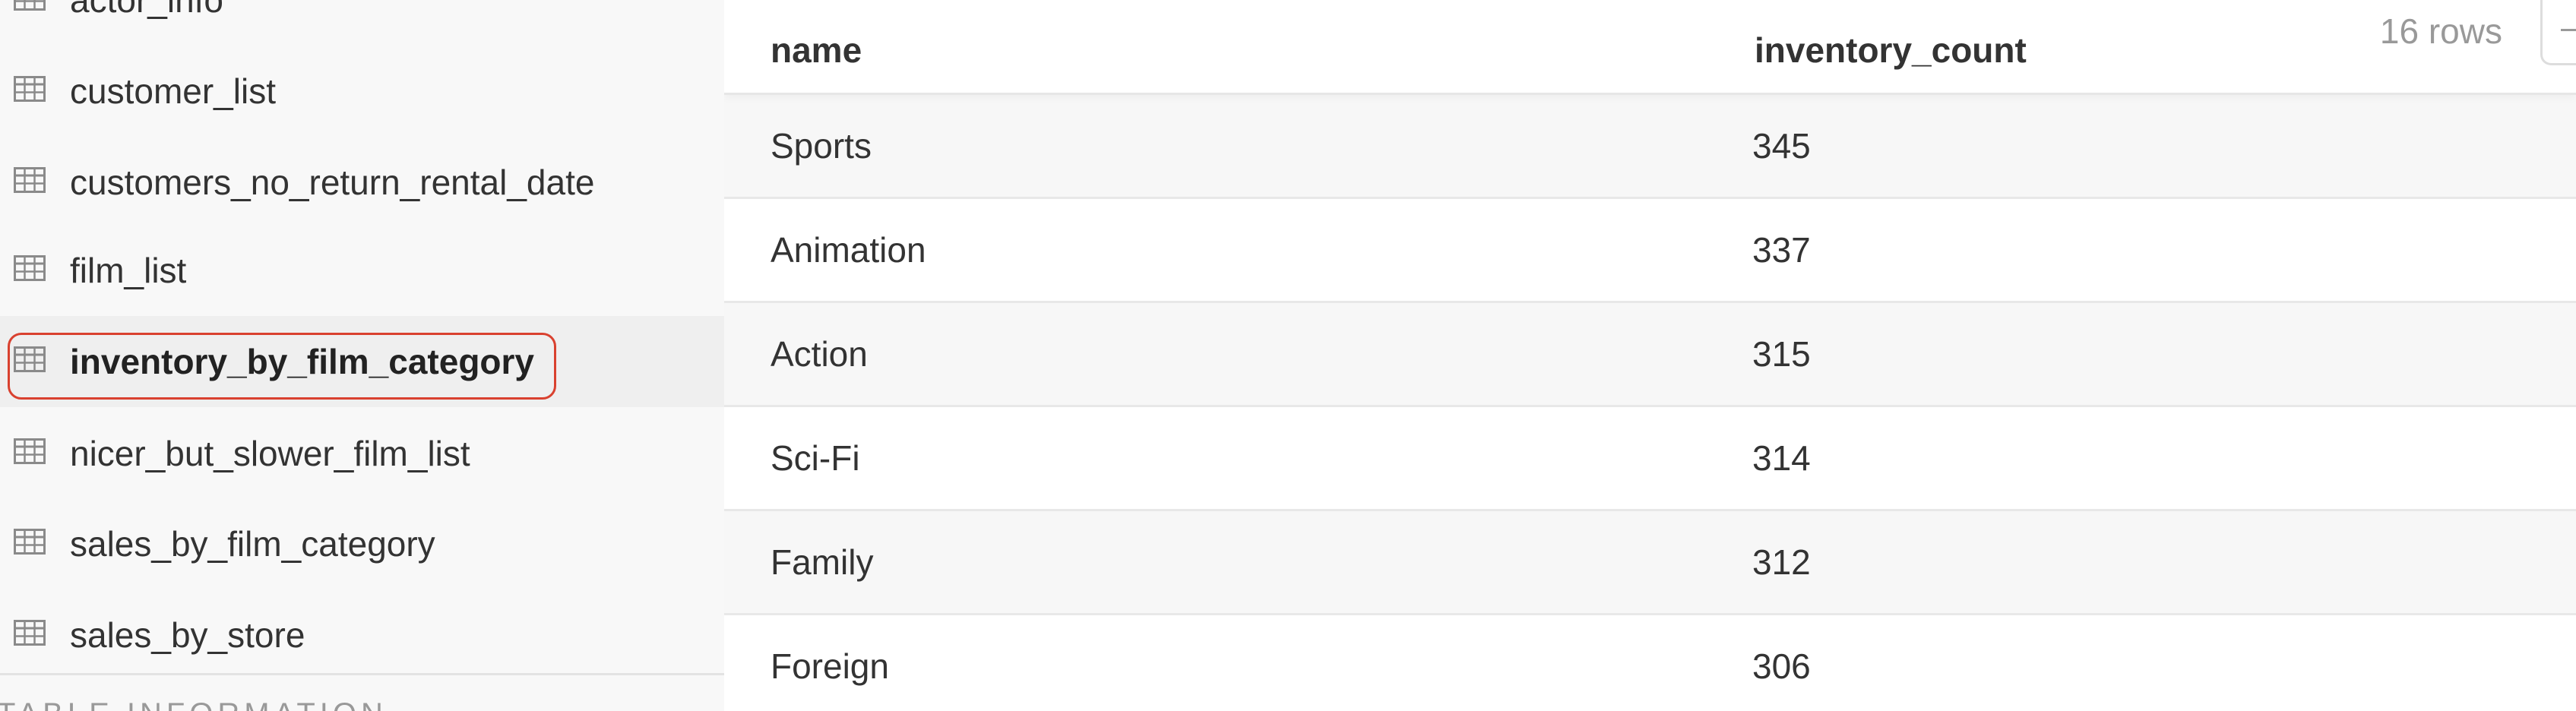 This screenshot has width=2576, height=711. What do you see at coordinates (1650, 459) in the screenshot?
I see `table-row: Sci-Fi 314` at bounding box center [1650, 459].